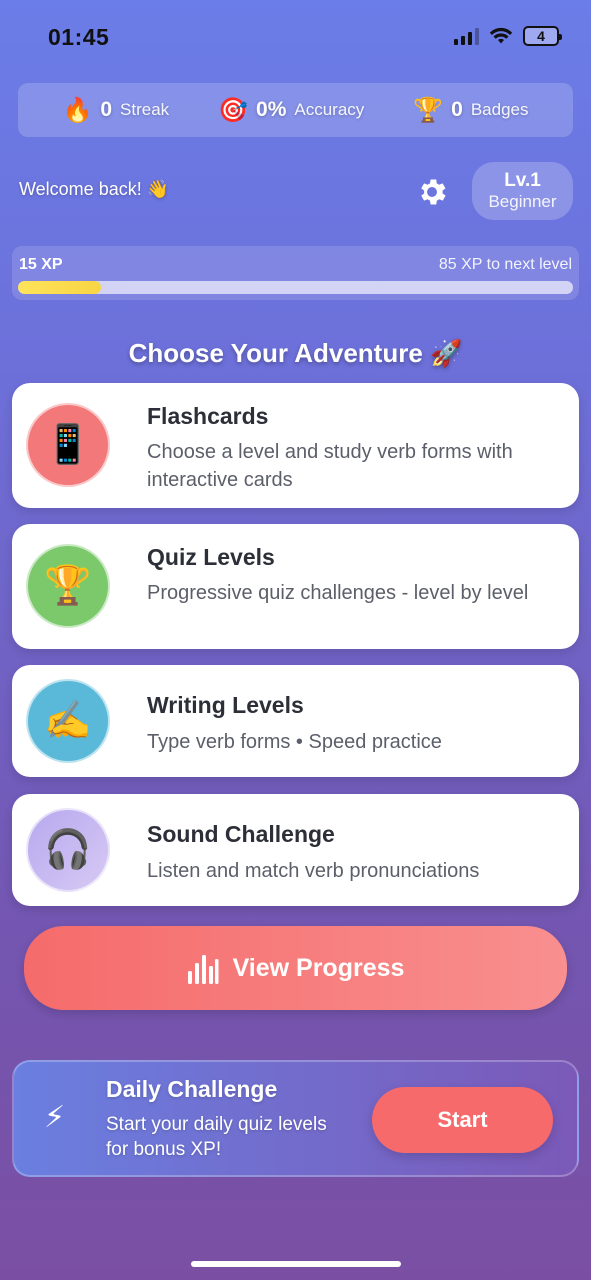 This screenshot has width=591, height=1280. What do you see at coordinates (41, 264) in the screenshot?
I see `xp-current: 15 XP` at bounding box center [41, 264].